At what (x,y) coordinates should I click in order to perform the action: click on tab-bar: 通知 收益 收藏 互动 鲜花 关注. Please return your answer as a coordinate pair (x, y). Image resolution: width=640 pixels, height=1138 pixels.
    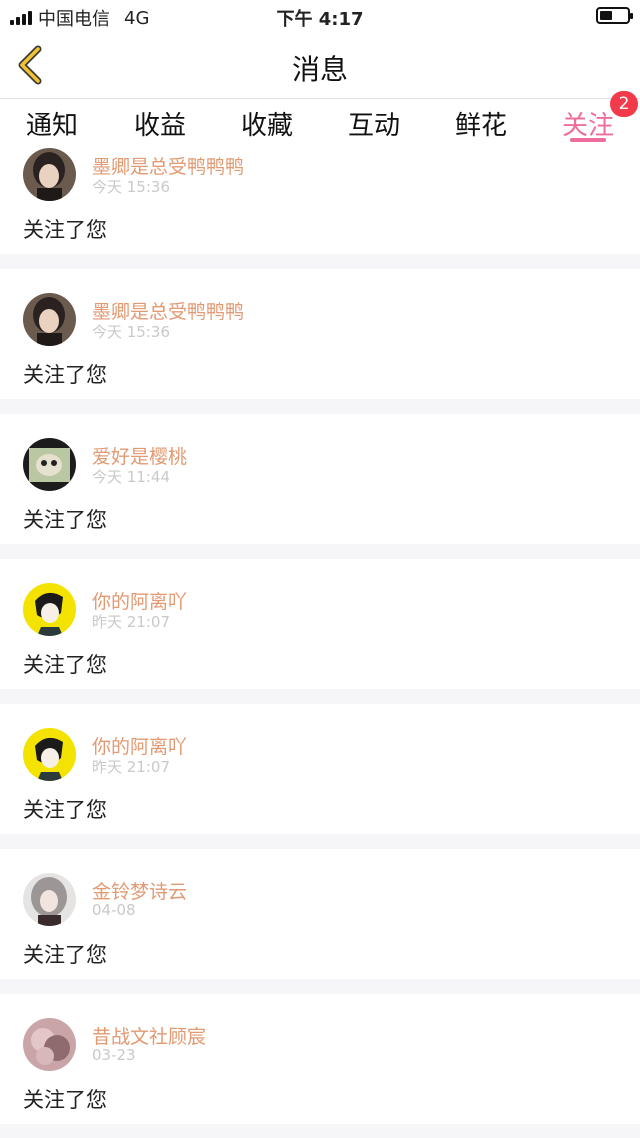
    Looking at the image, I should click on (320, 122).